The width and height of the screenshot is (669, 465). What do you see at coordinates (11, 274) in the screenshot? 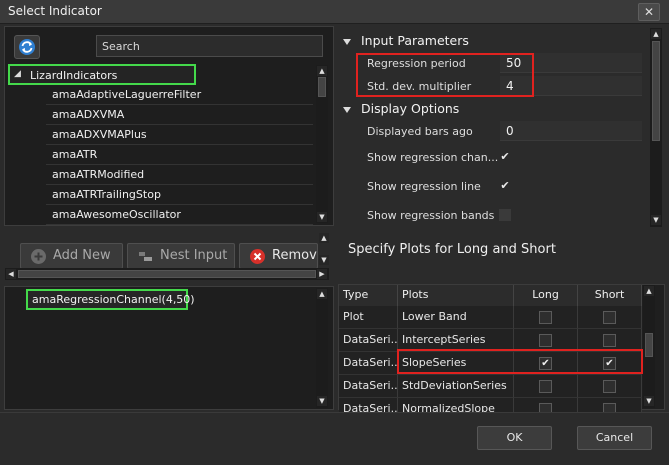
I see `scroll-left-icon: ◀` at bounding box center [11, 274].